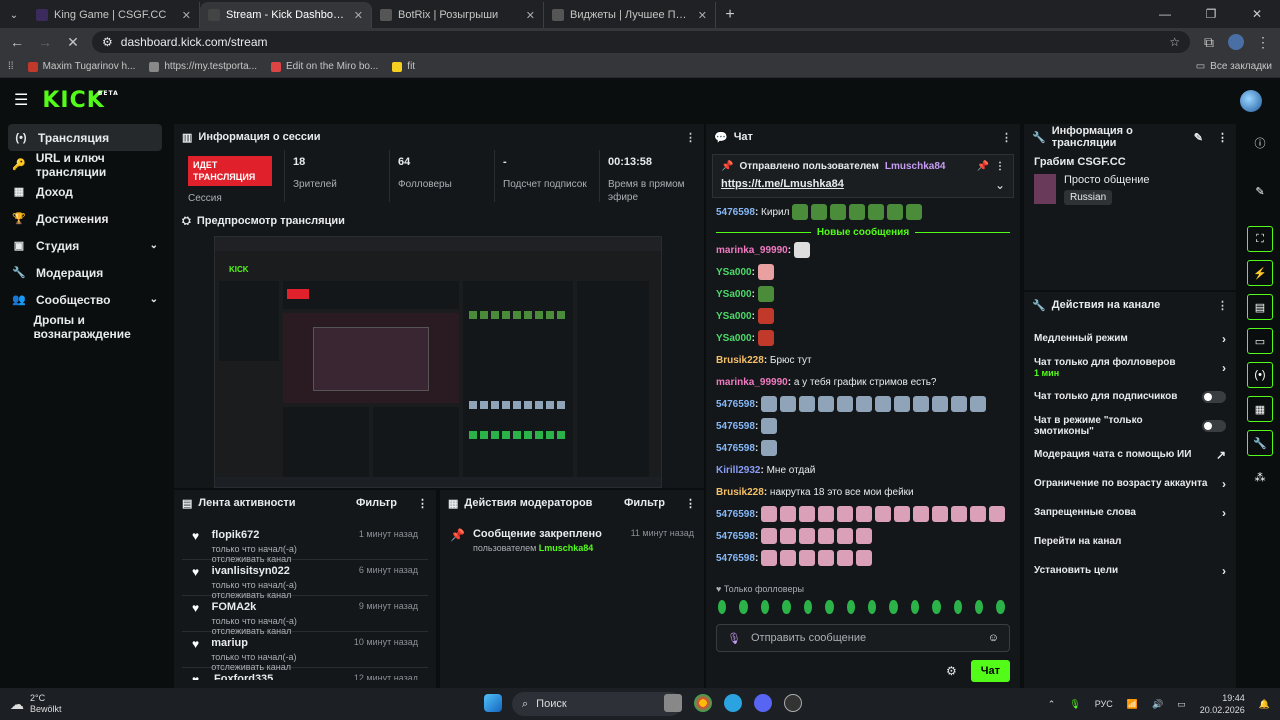  Describe the element at coordinates (1130, 367) in the screenshot. I see `channel-action-row: Чат только для фолловеров 1 мин ›` at that location.